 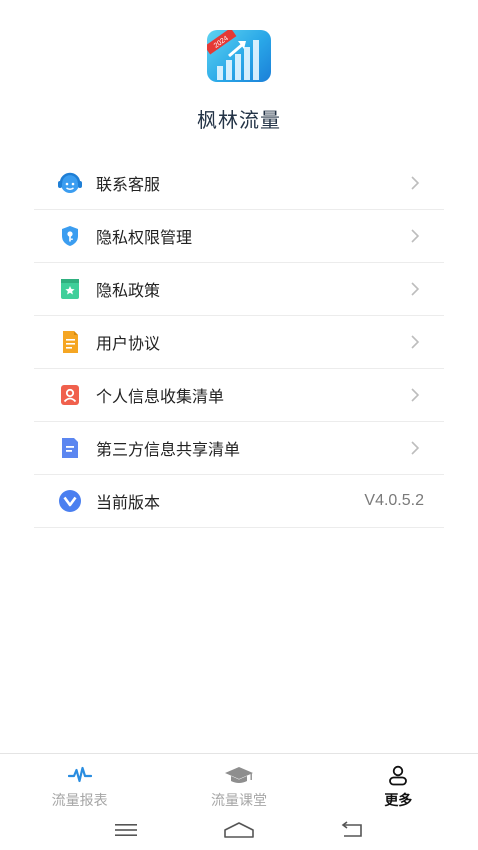 What do you see at coordinates (239, 775) in the screenshot?
I see `graduation-cap-icon` at bounding box center [239, 775].